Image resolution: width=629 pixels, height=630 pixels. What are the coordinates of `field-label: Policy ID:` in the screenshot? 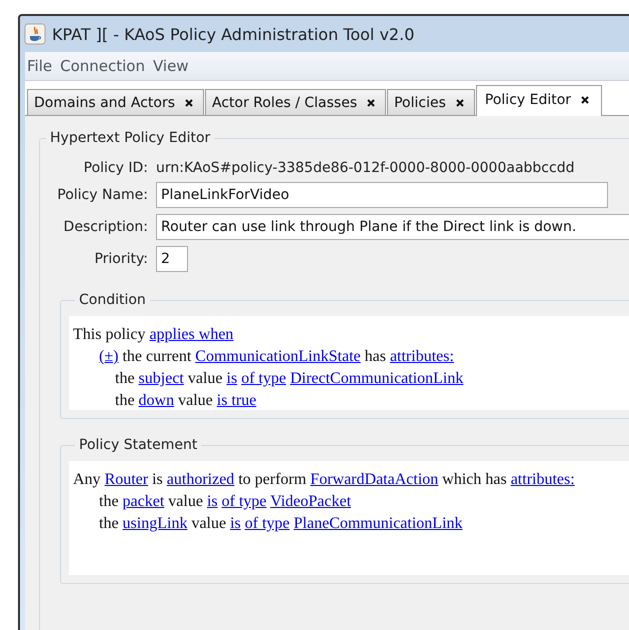 It's located at (116, 168).